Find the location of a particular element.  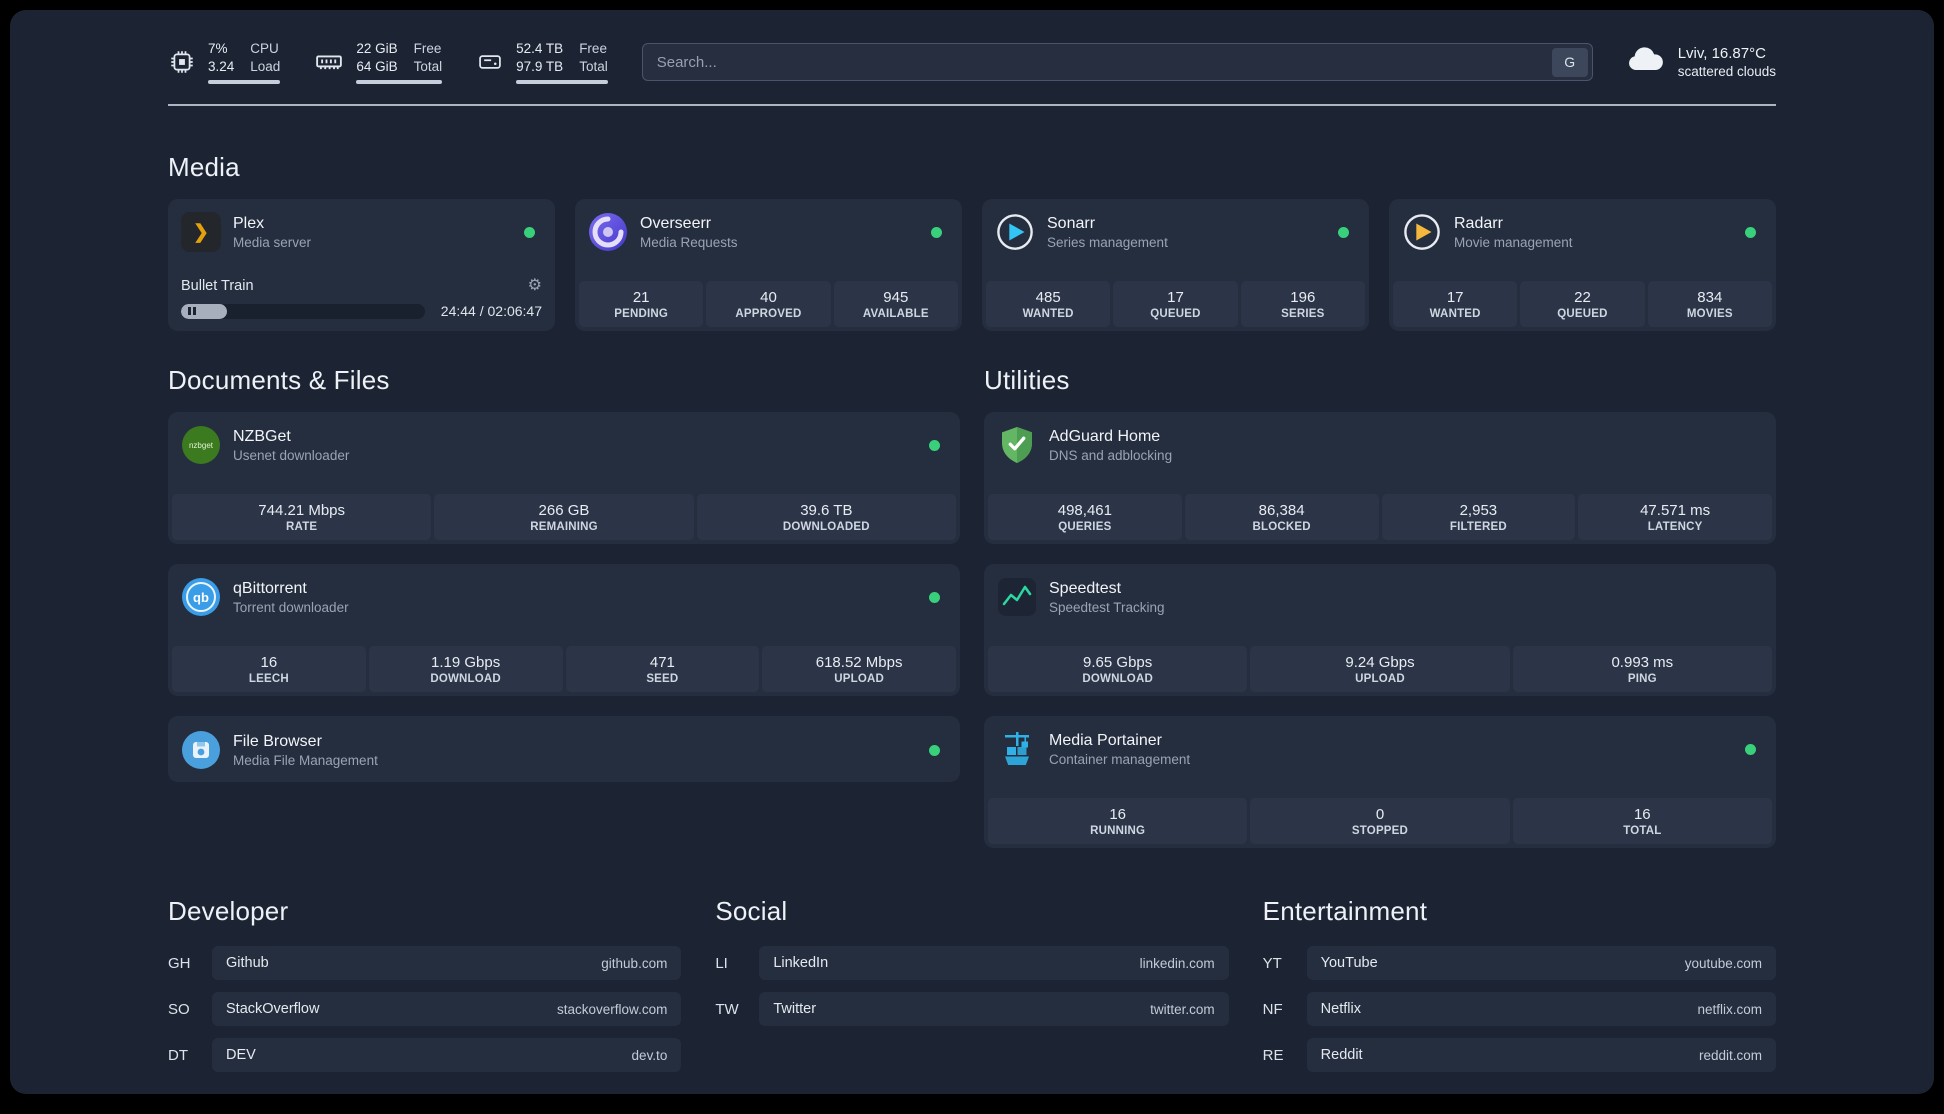

stat-value: 9.24 Gbps is located at coordinates (1380, 662).